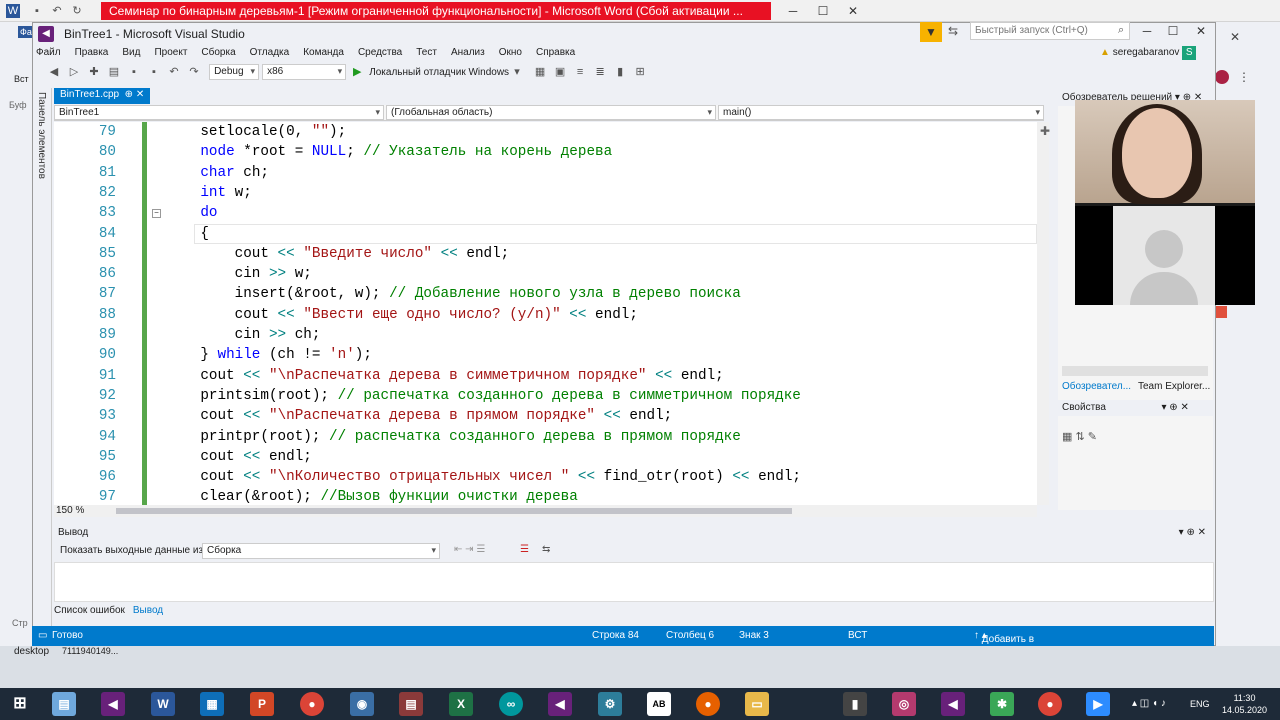  What do you see at coordinates (510, 52) in the screenshot?
I see `menu-window: Окно` at bounding box center [510, 52].